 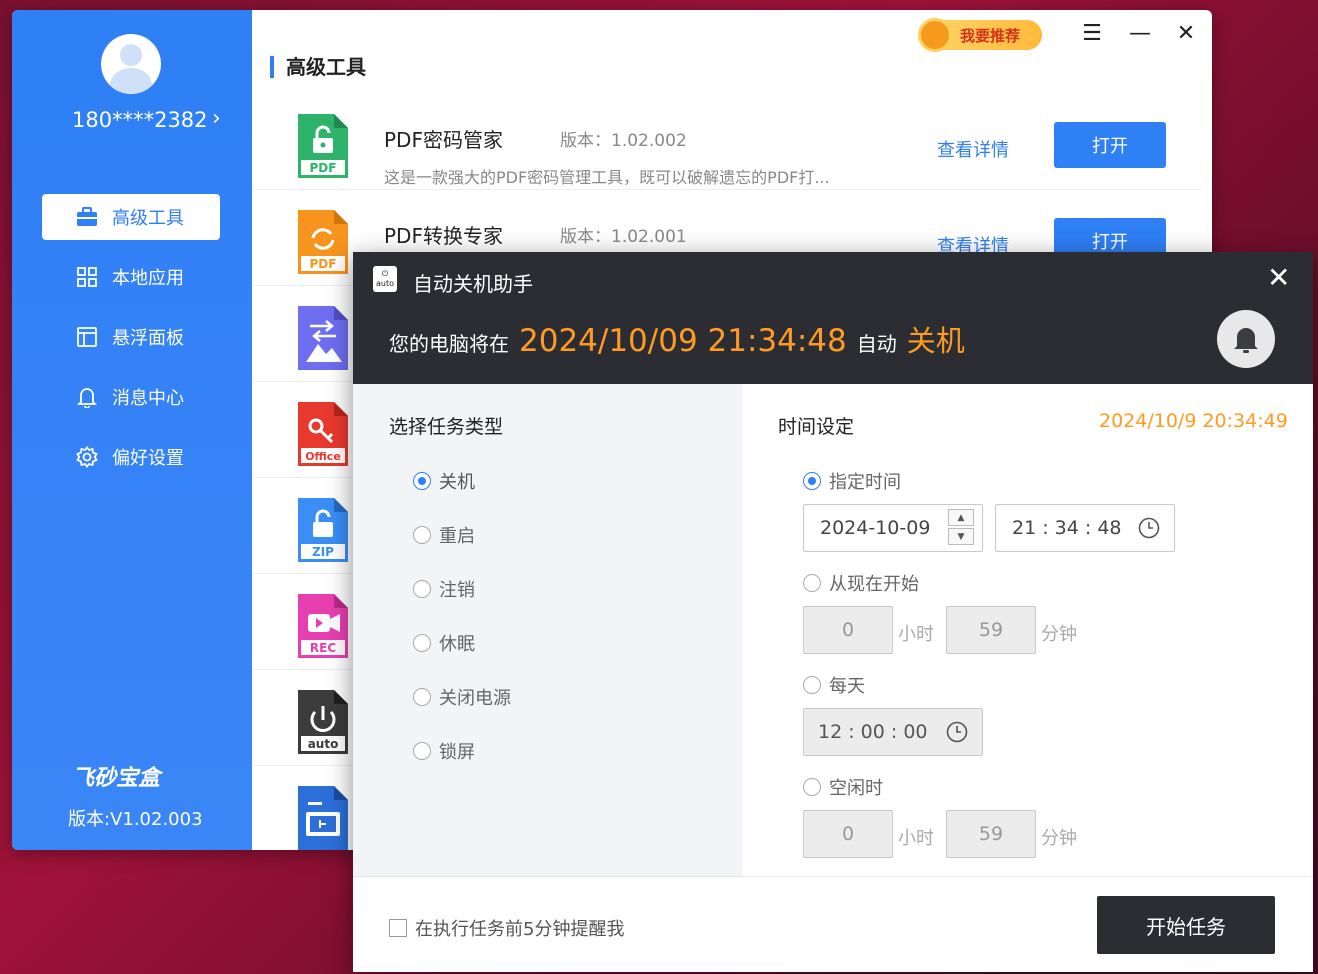 I want to click on app-version: 版本：1.02.001, so click(x=623, y=237).